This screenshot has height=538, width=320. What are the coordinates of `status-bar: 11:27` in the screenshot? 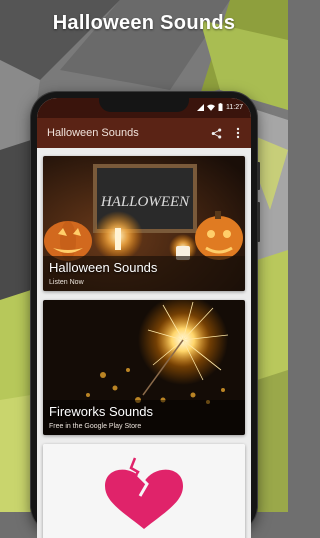 It's located at (144, 108).